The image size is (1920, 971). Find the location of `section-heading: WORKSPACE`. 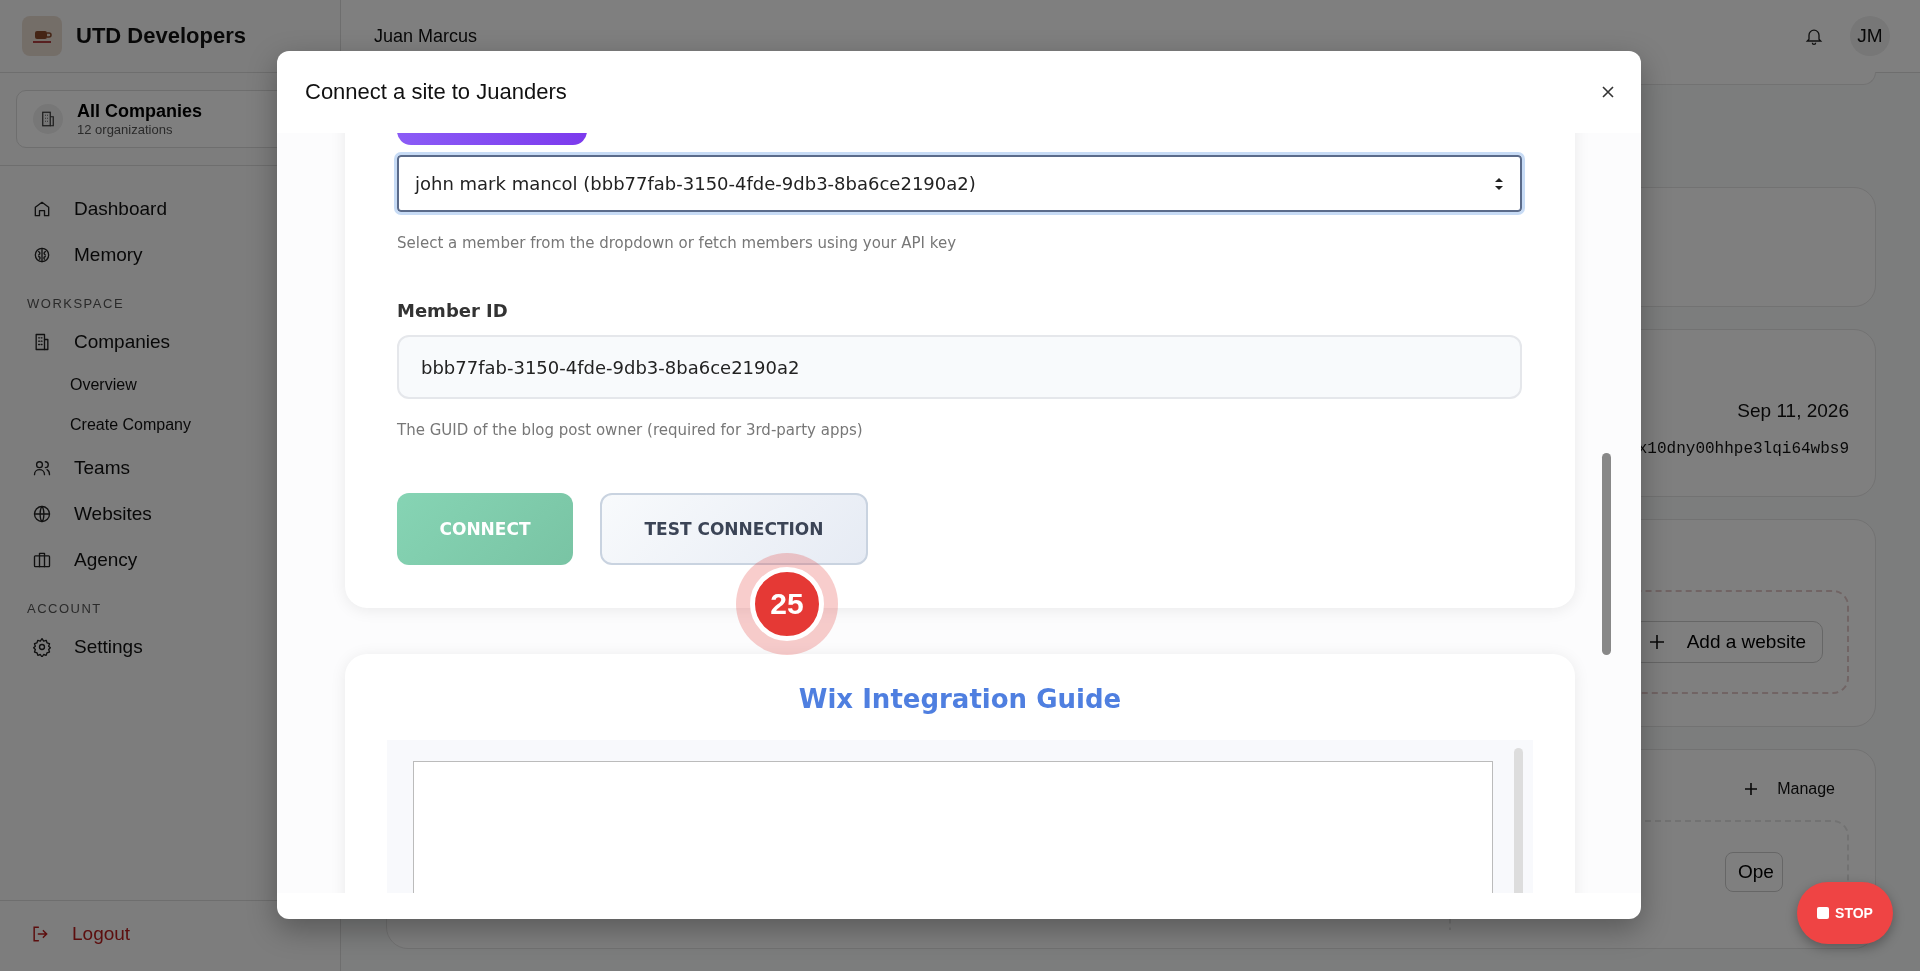

section-heading: WORKSPACE is located at coordinates (76, 304).